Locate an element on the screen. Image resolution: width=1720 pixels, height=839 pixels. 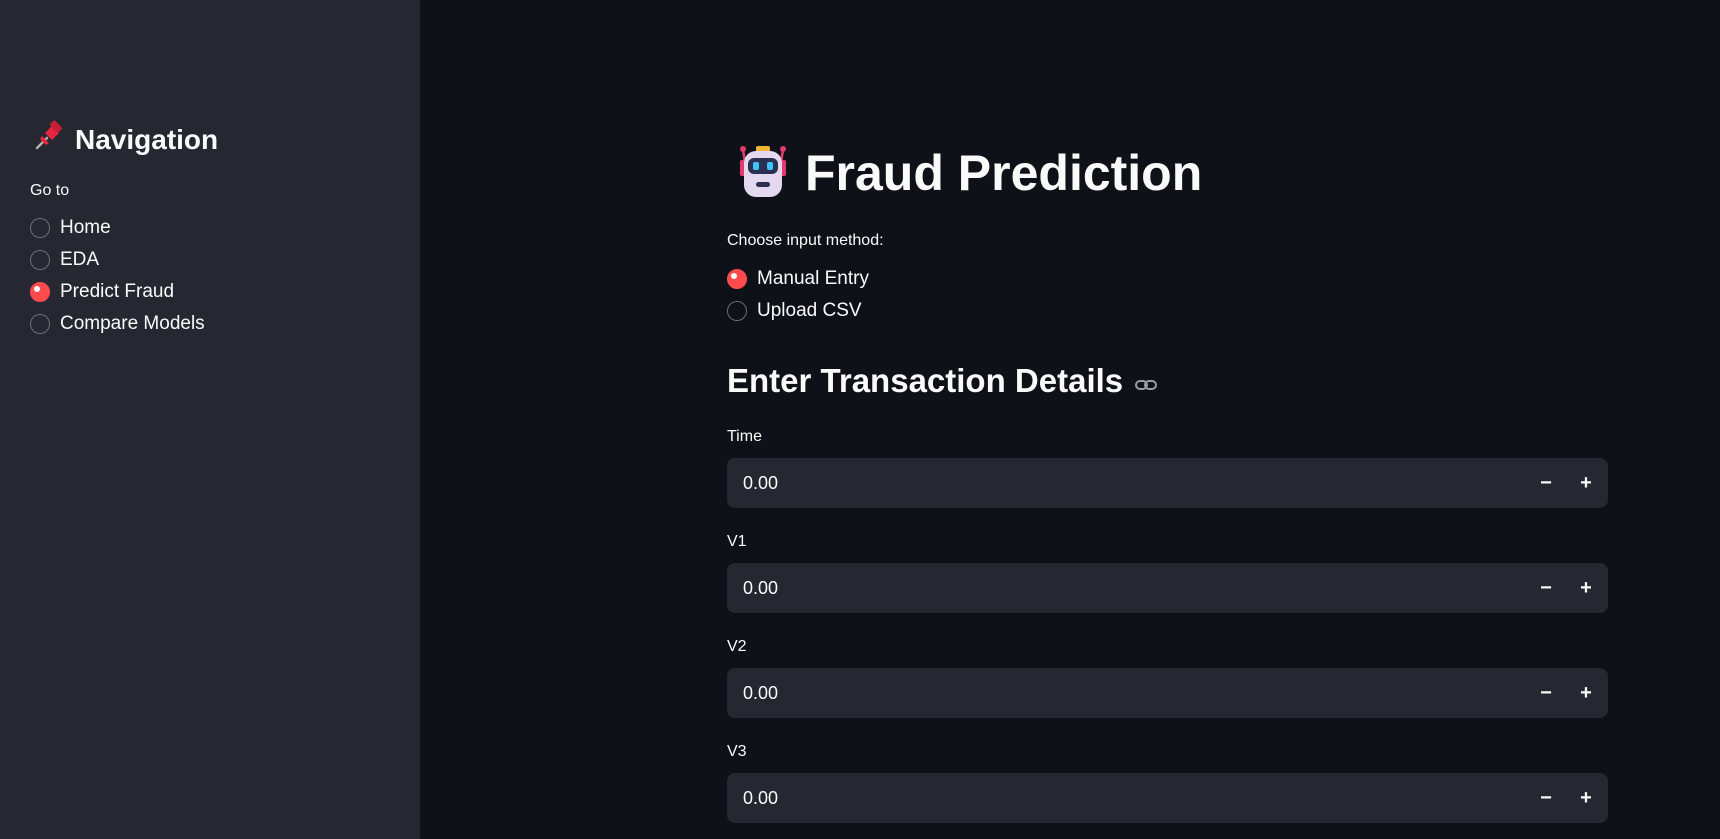
page-title: Fraud Prediction is located at coordinates (1004, 172).